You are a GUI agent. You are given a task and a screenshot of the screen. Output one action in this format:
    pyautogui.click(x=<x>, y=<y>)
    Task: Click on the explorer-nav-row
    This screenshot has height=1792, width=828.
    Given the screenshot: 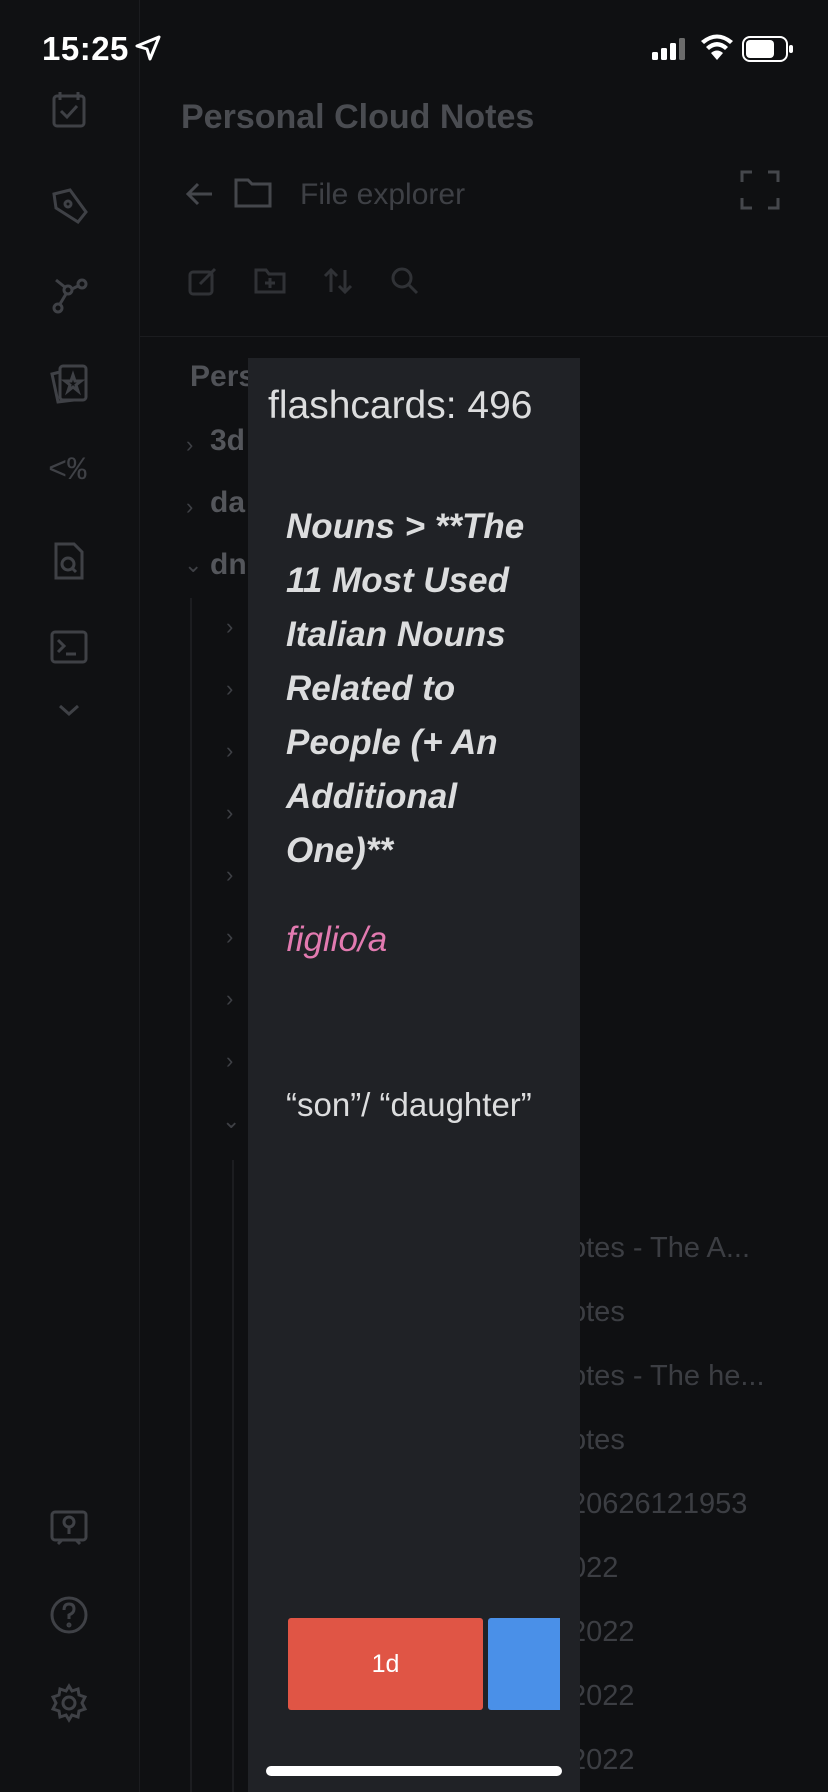 What is the action you would take?
    pyautogui.click(x=490, y=195)
    